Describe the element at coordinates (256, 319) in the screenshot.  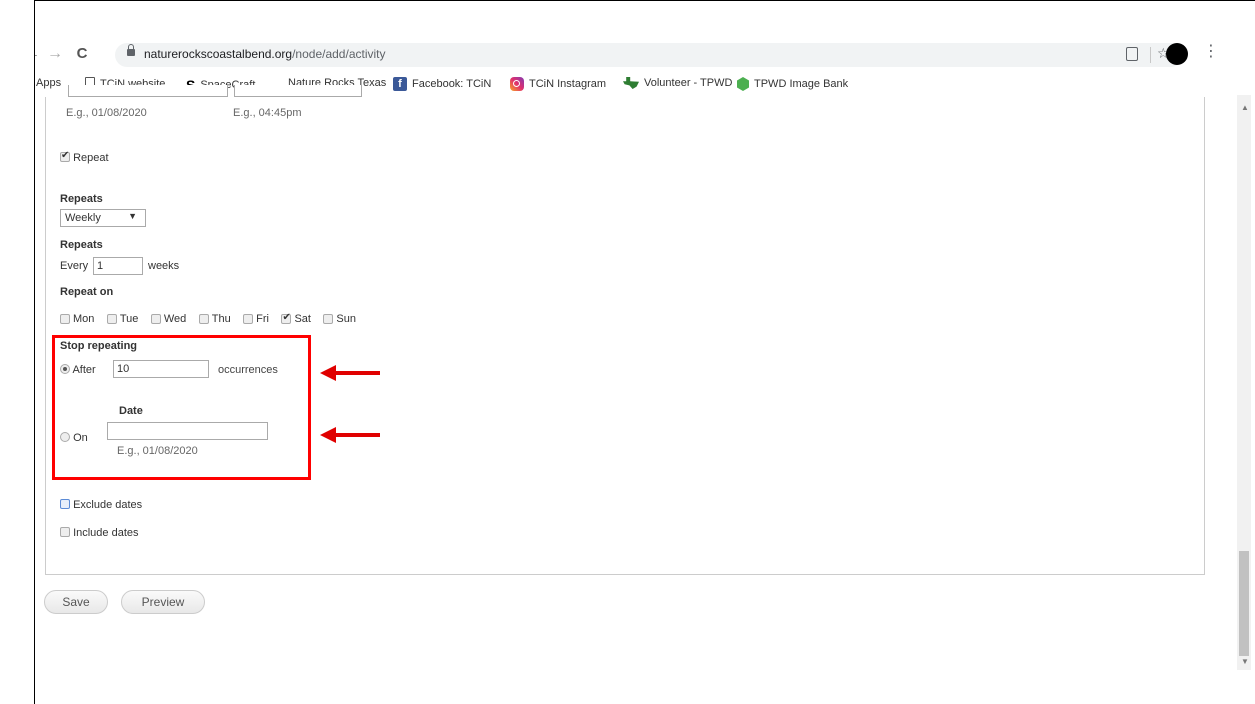
I see `weekday-fri: Fri` at that location.